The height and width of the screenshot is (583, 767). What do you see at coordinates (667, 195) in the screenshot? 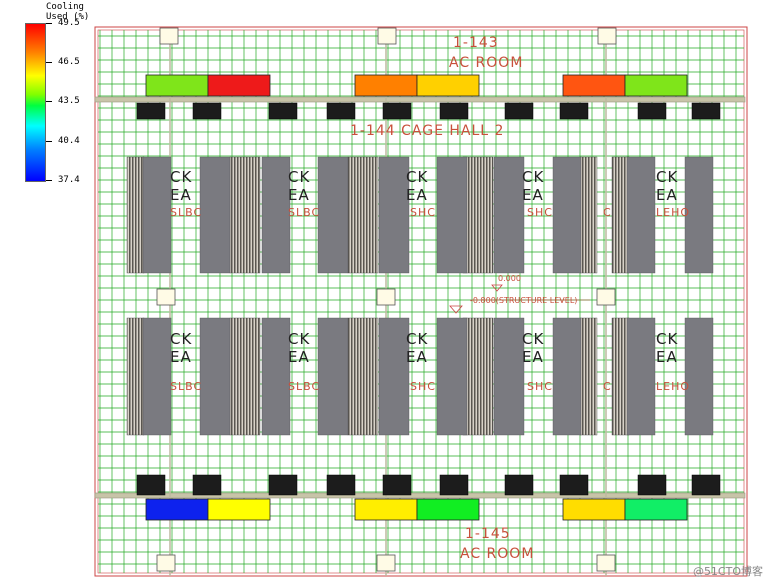
I see `rack-label-row1-5b: EA` at bounding box center [667, 195].